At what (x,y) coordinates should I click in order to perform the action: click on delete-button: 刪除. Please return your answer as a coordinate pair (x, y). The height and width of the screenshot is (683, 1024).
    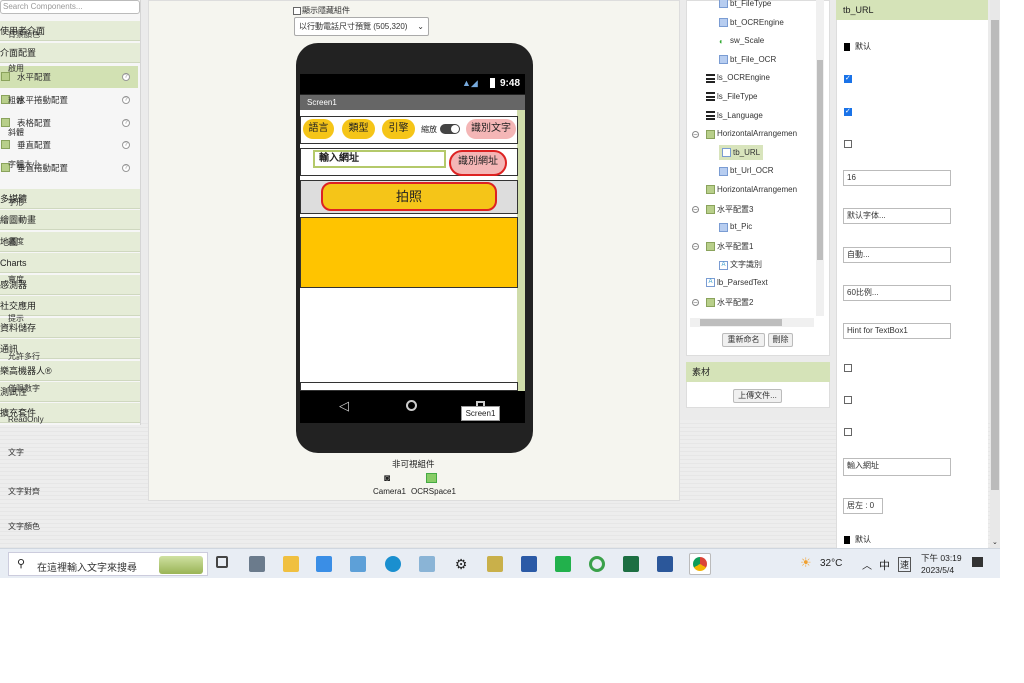
    Looking at the image, I should click on (780, 340).